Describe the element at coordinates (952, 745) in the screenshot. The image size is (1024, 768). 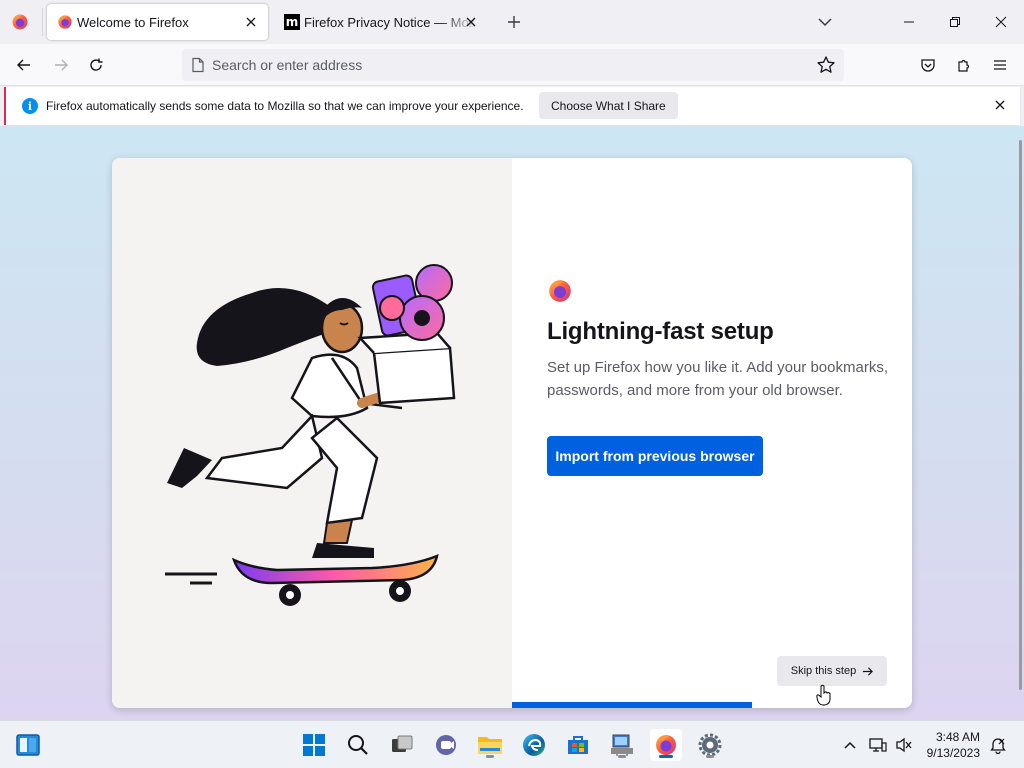
I see `system-clock: 3:48 AM 9/13/2023` at that location.